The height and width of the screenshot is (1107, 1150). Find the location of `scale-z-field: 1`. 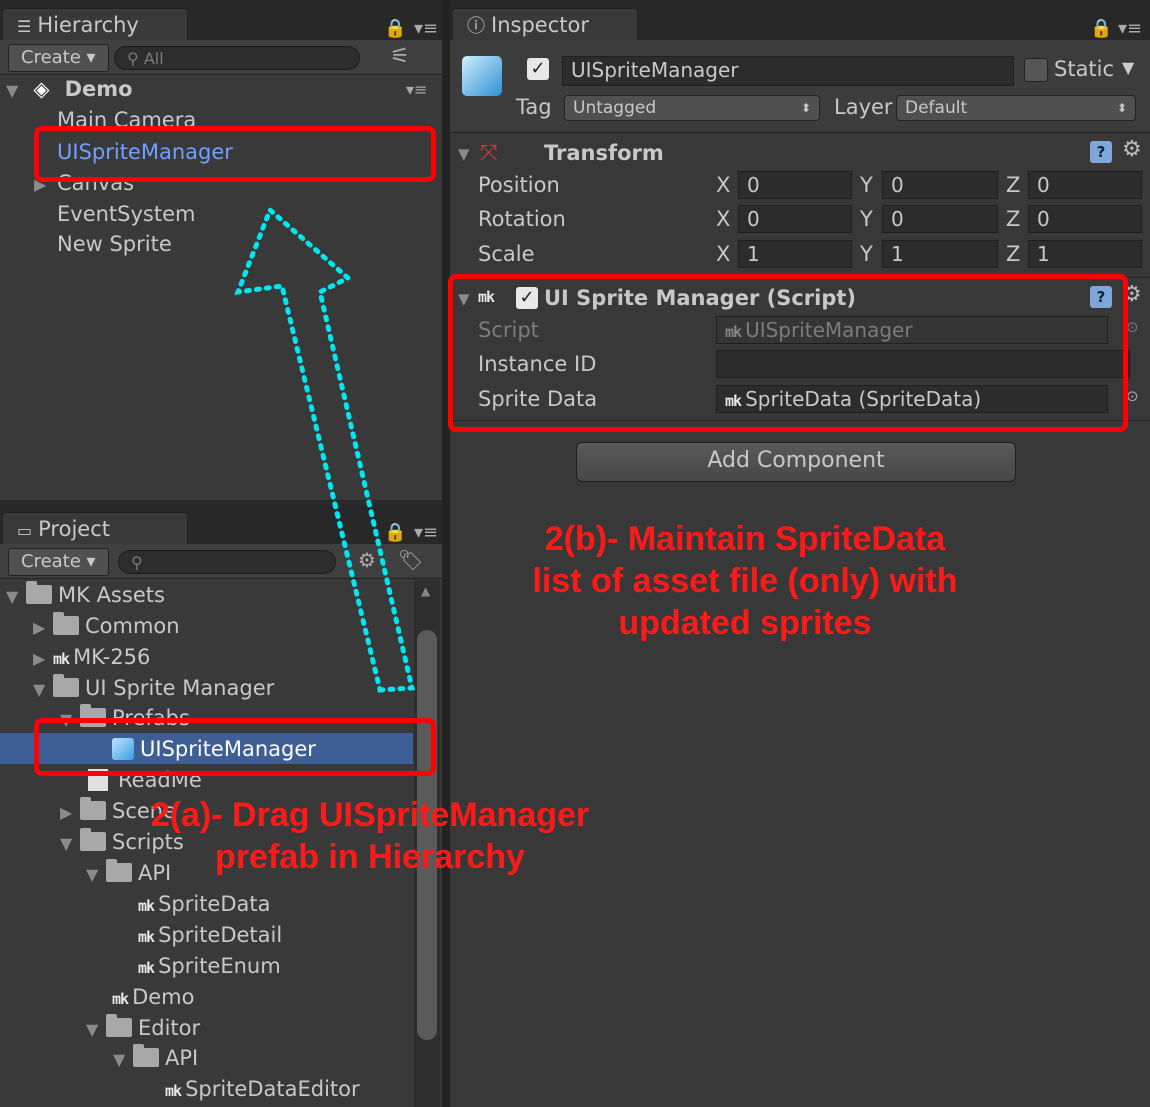

scale-z-field: 1 is located at coordinates (1085, 254).